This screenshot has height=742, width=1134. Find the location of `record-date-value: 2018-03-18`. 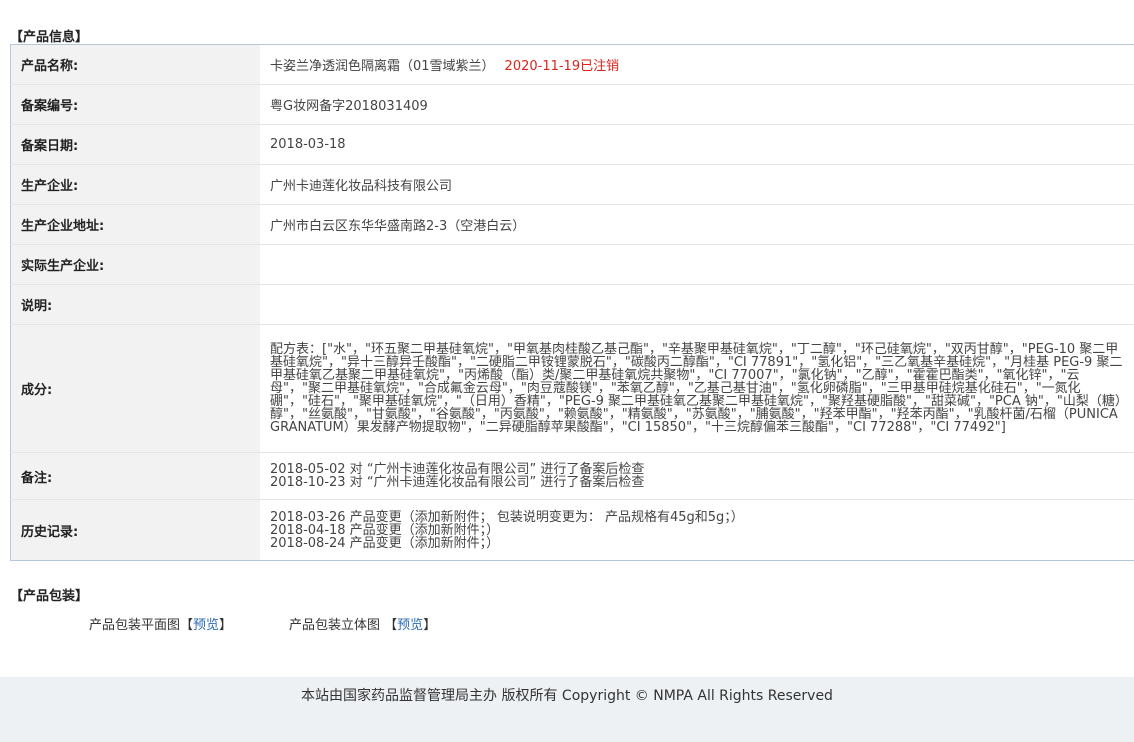

record-date-value: 2018-03-18 is located at coordinates (697, 144).